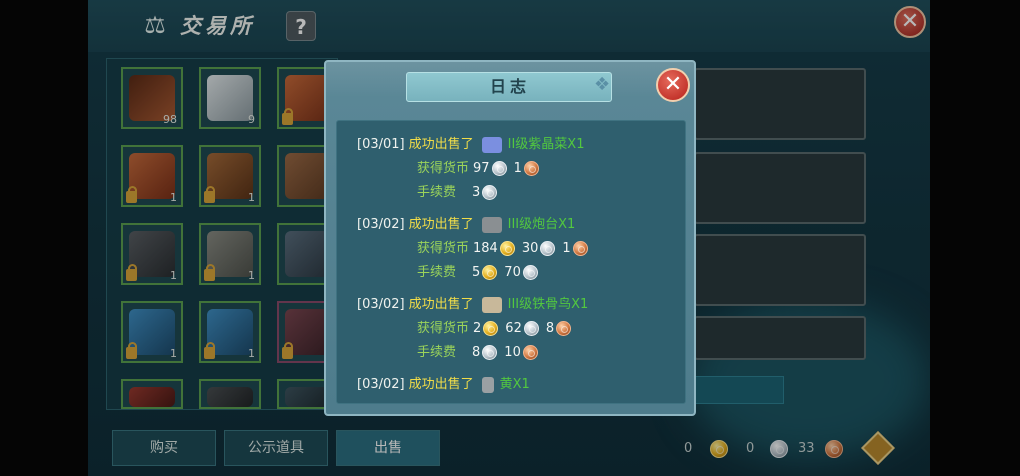 This screenshot has height=476, width=1020. What do you see at coordinates (513, 328) in the screenshot?
I see `earned-silver: 62` at bounding box center [513, 328].